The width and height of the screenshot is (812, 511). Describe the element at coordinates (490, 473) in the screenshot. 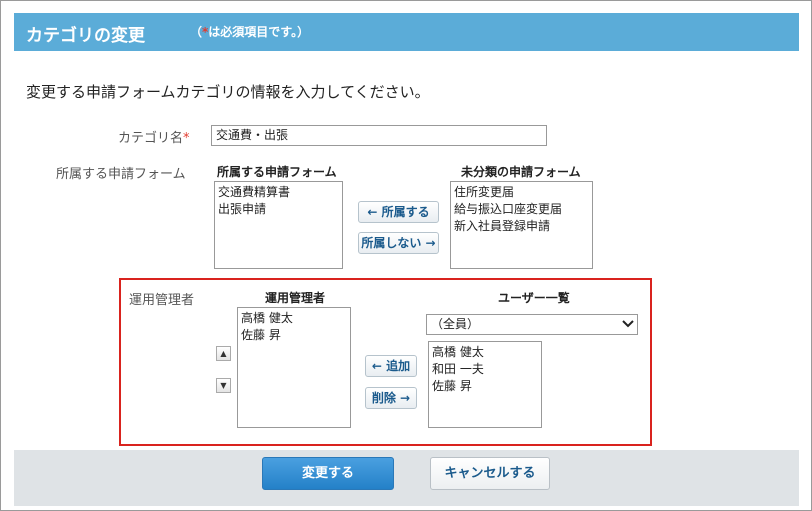

I see `cancel-button: キャンセルする` at that location.